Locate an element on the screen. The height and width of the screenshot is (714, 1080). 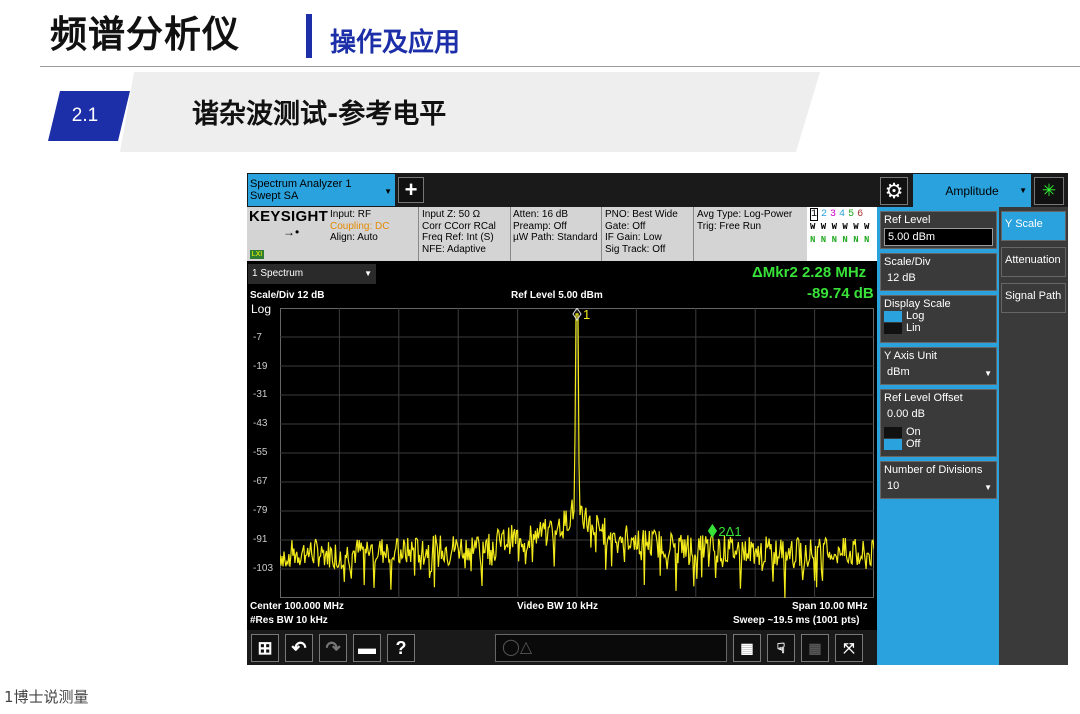
trace-indicator: 123456 W W W W W W N N N N N N is located at coordinates (842, 234).